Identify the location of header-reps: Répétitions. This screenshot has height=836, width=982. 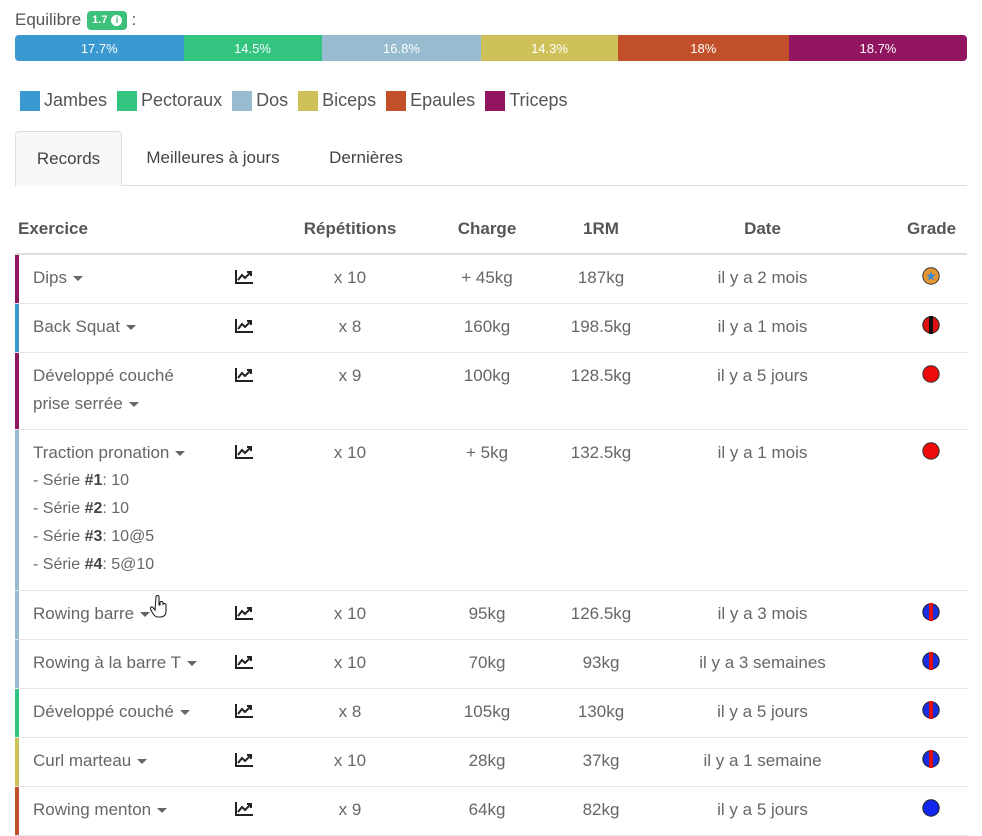
(350, 229).